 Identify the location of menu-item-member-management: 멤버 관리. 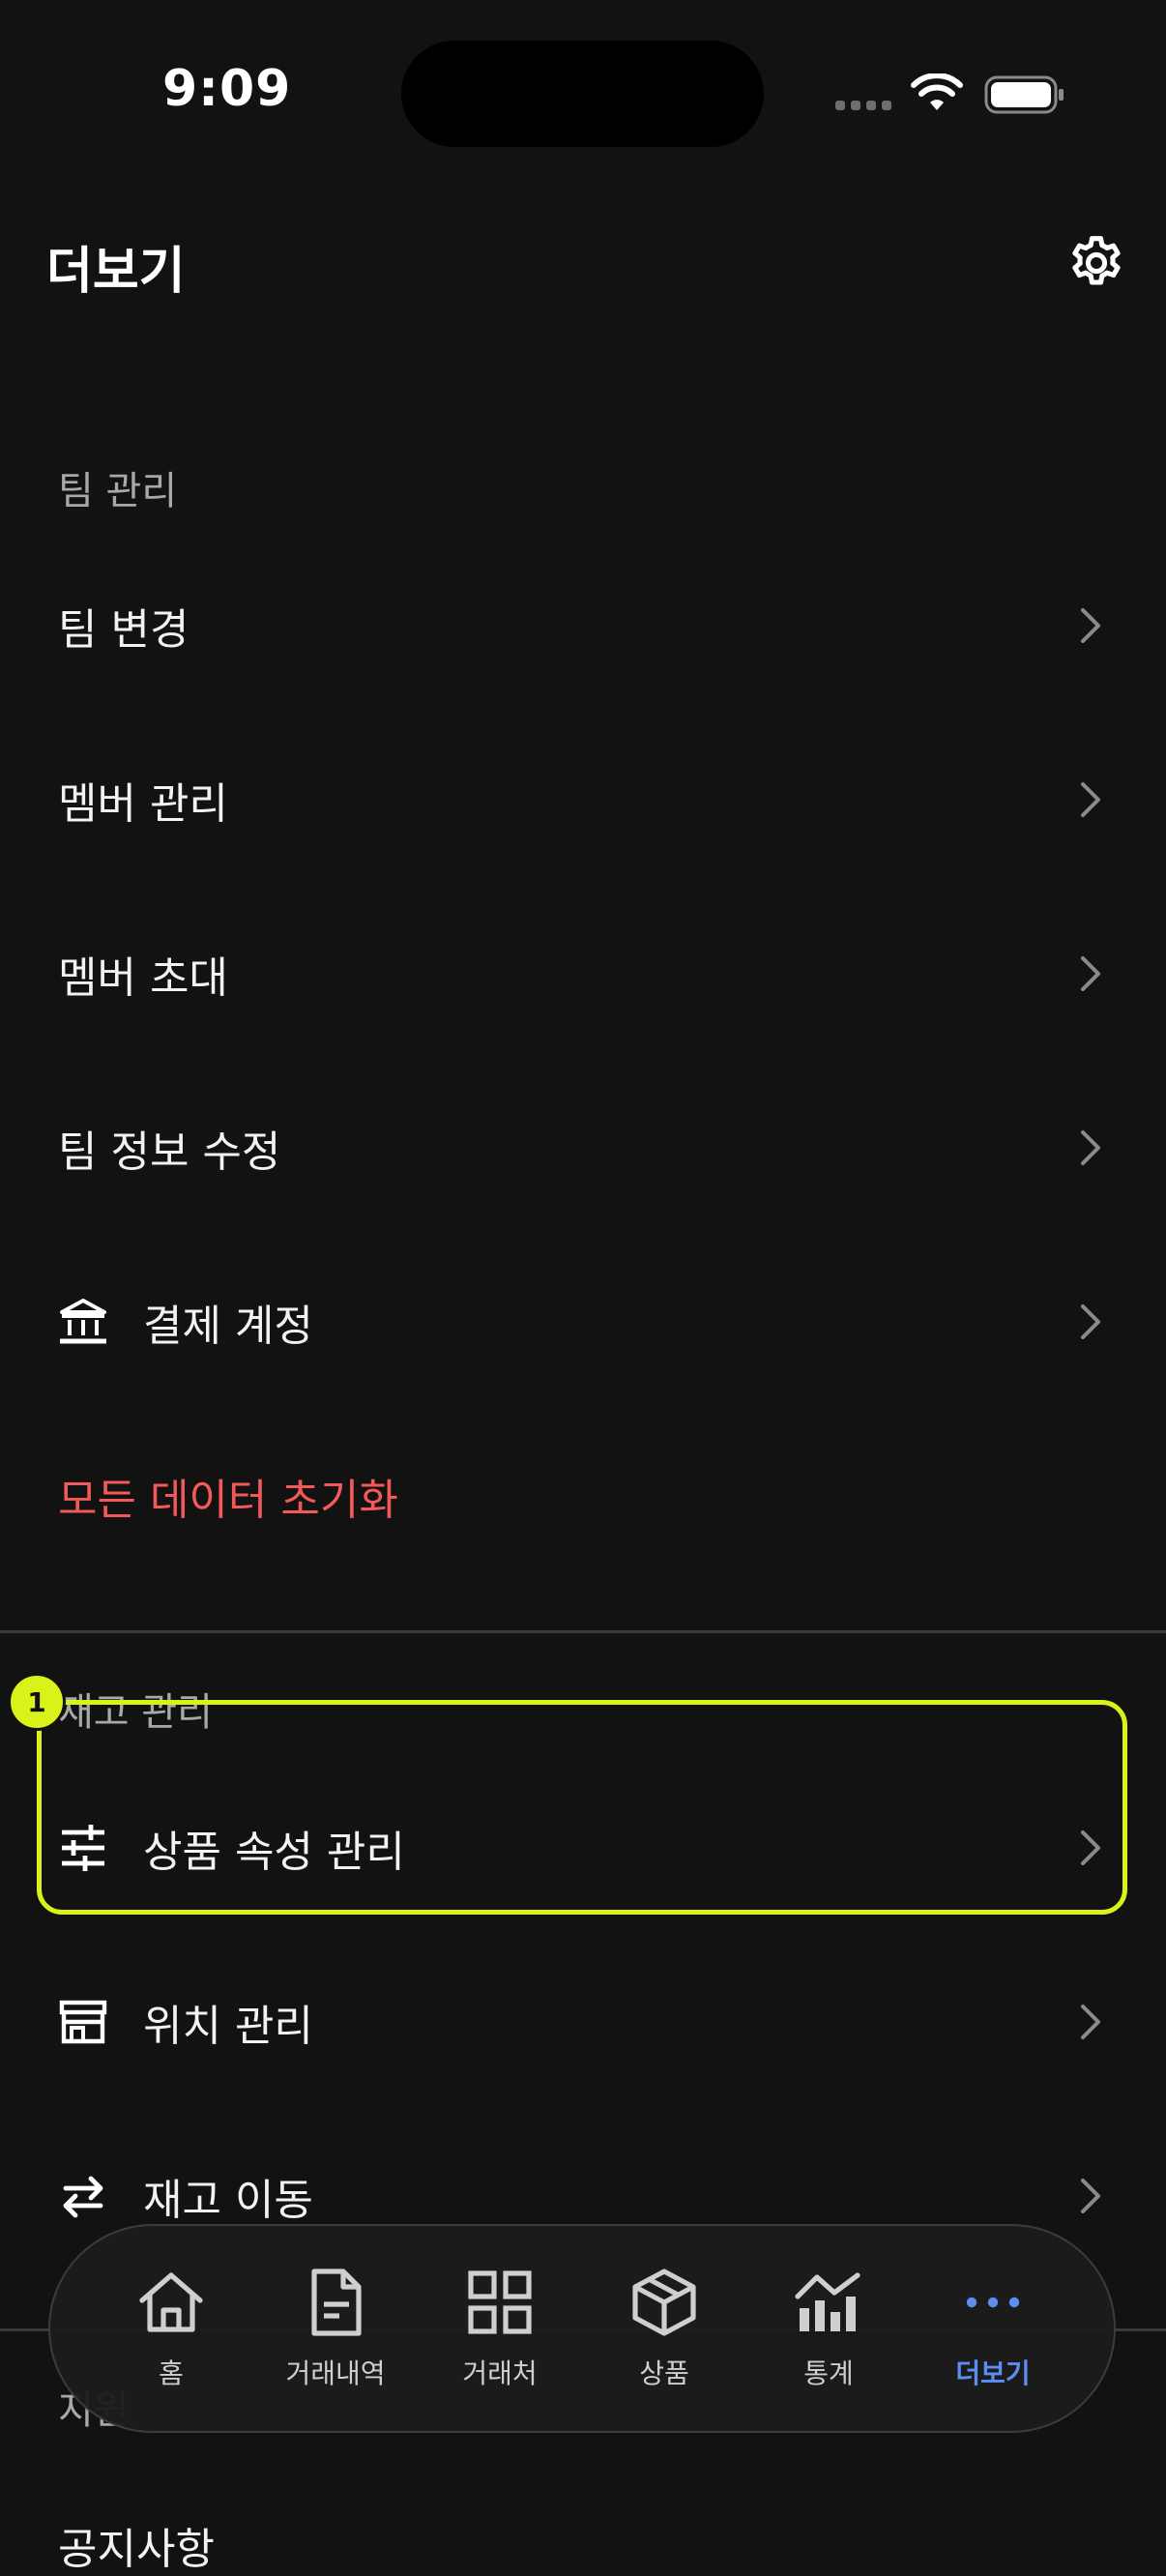
(583, 799).